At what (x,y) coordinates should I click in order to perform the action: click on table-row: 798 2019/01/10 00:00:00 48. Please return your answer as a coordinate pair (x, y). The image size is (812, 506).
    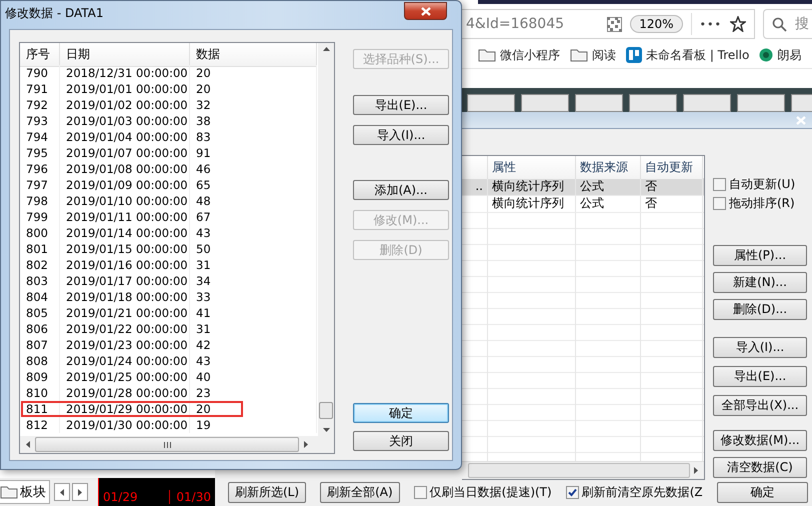
    Looking at the image, I should click on (169, 201).